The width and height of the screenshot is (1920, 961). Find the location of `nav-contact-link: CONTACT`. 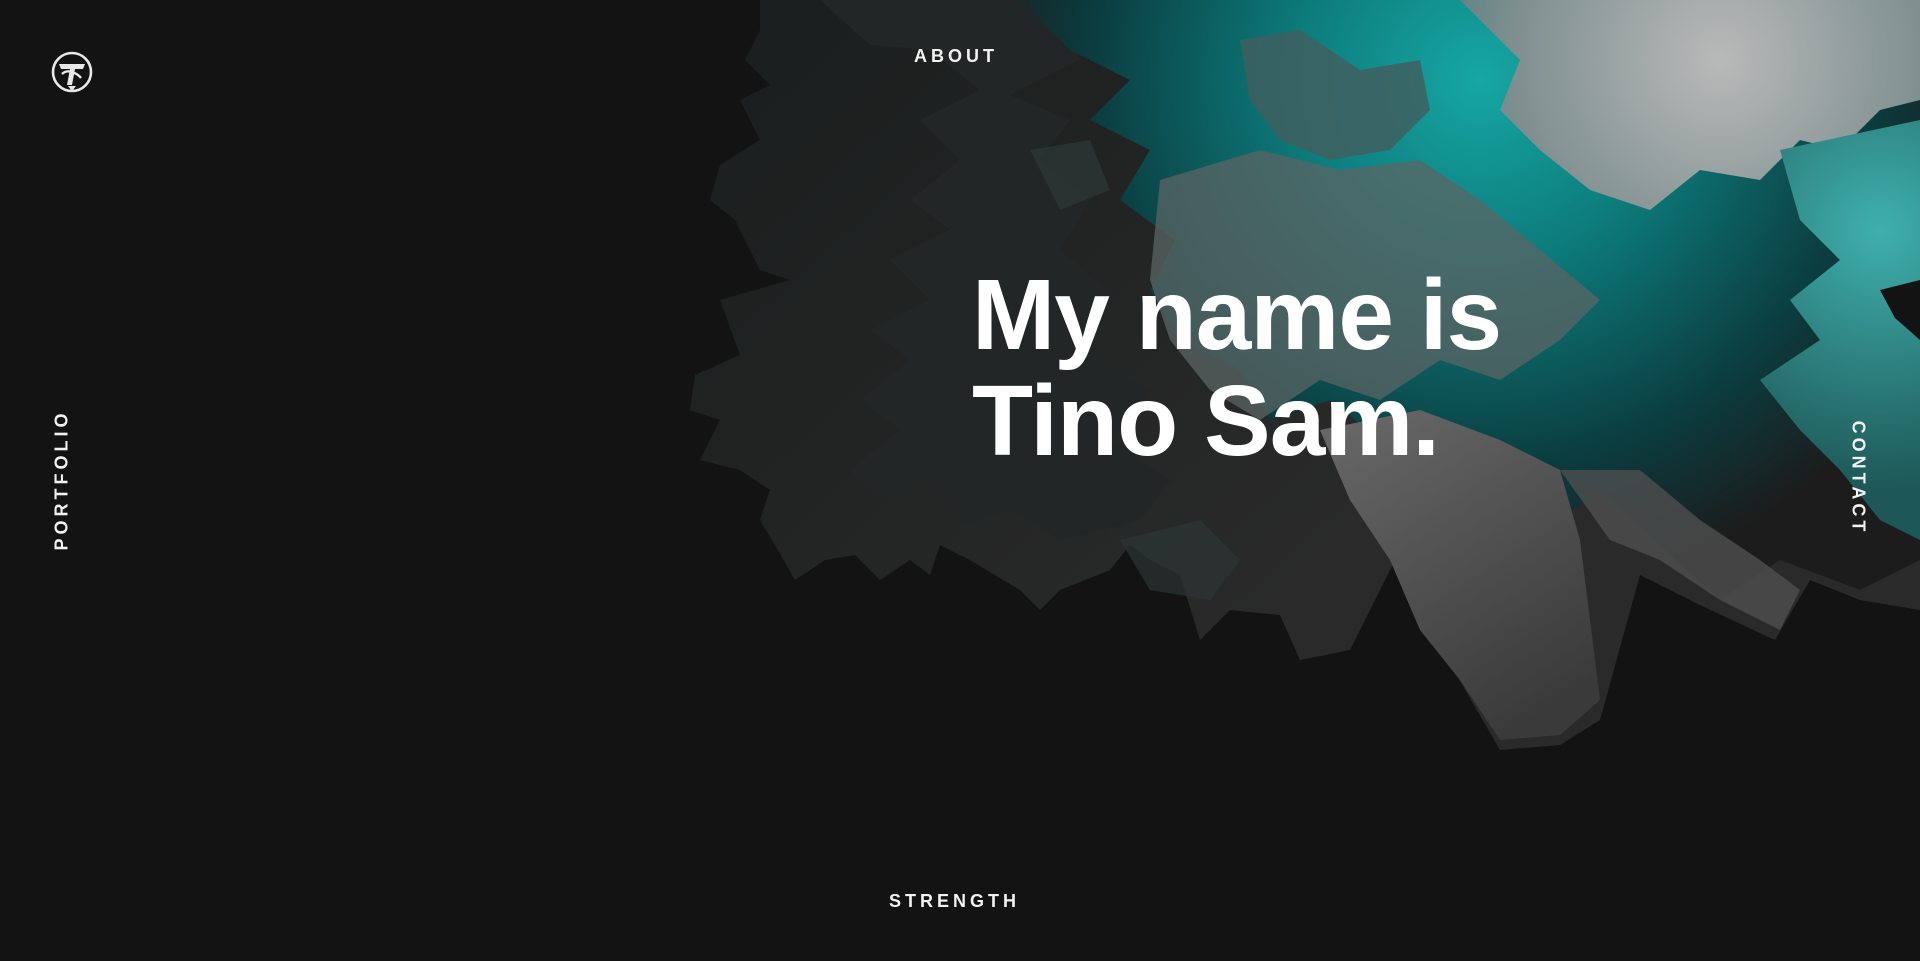

nav-contact-link: CONTACT is located at coordinates (1858, 478).